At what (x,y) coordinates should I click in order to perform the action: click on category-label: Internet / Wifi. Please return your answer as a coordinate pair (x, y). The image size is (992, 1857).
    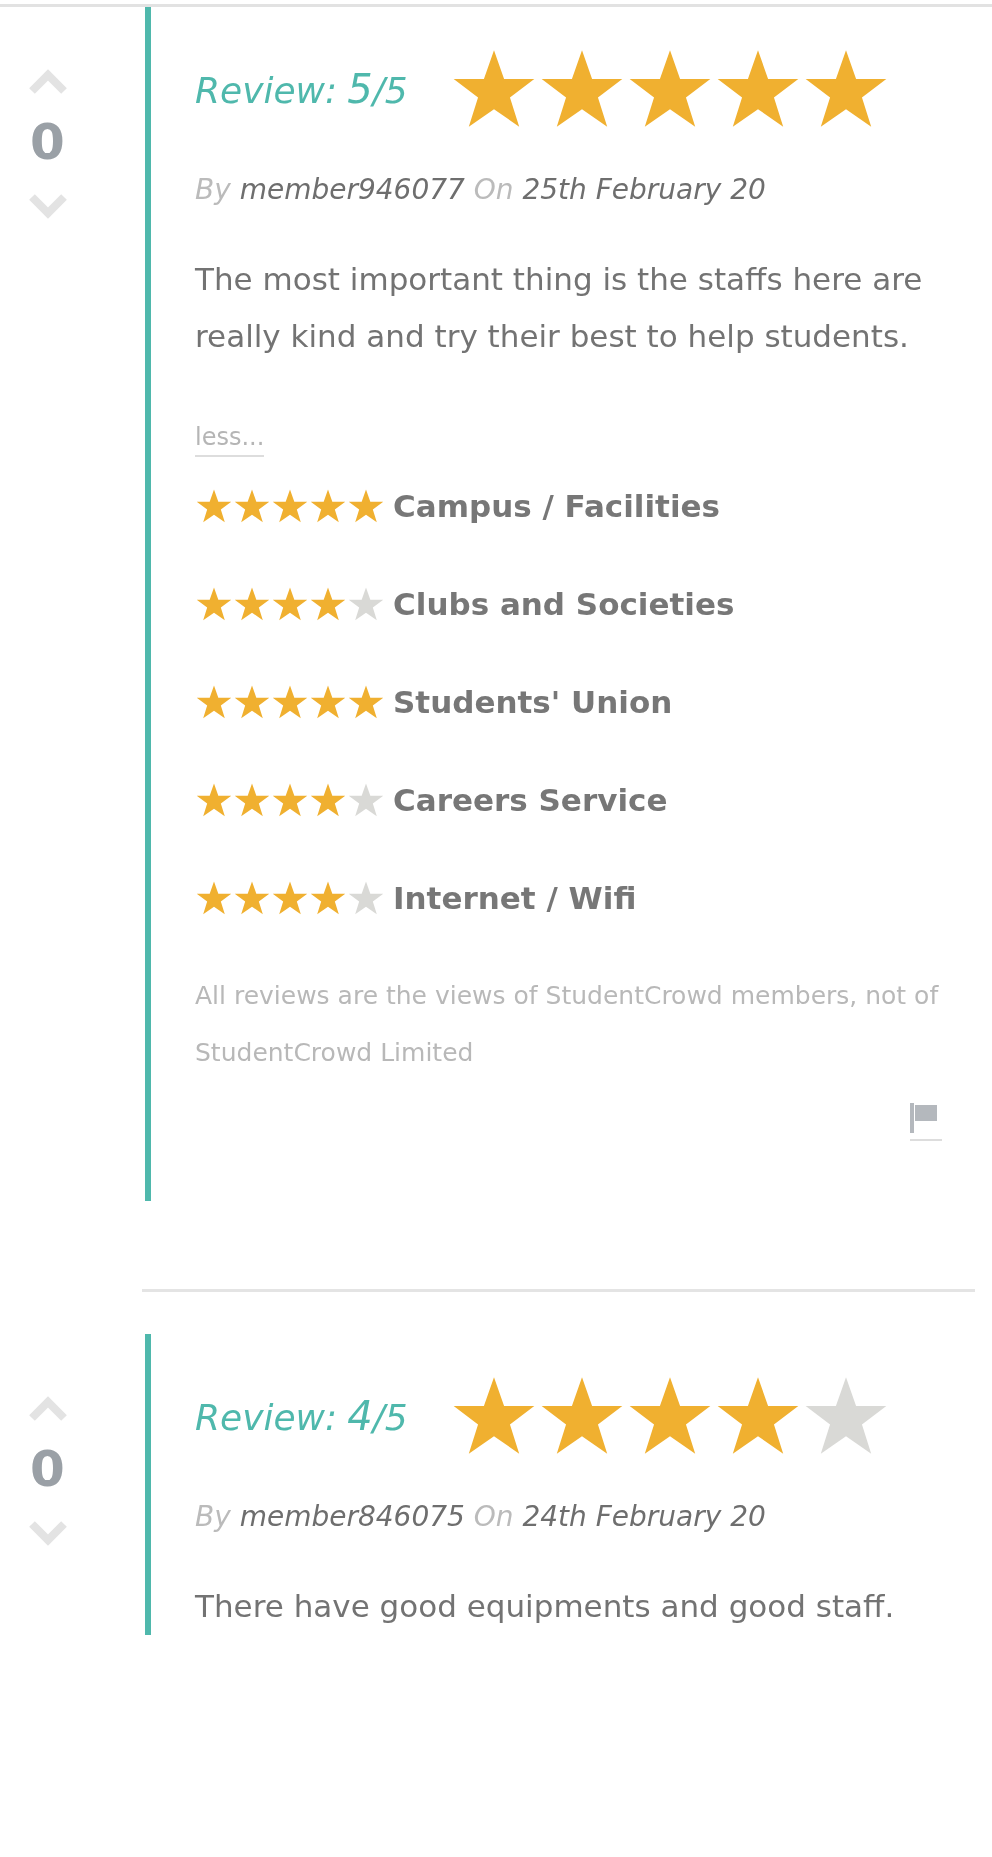
    Looking at the image, I should click on (515, 898).